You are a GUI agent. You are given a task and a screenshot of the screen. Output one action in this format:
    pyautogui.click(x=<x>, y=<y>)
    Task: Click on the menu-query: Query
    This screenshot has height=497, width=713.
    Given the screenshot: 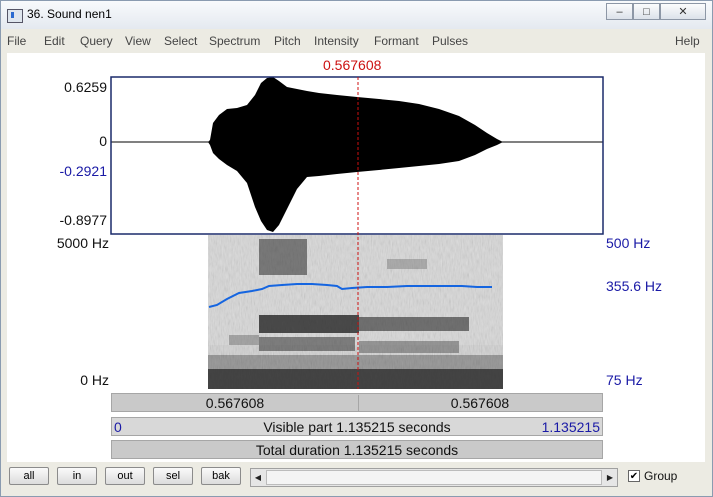 What is the action you would take?
    pyautogui.click(x=96, y=41)
    